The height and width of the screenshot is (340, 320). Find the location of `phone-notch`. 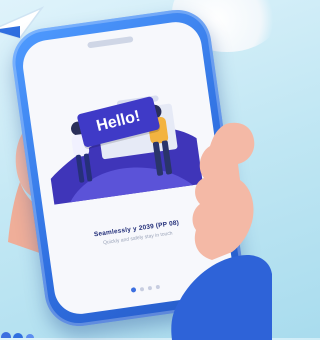

phone-notch is located at coordinates (110, 42).